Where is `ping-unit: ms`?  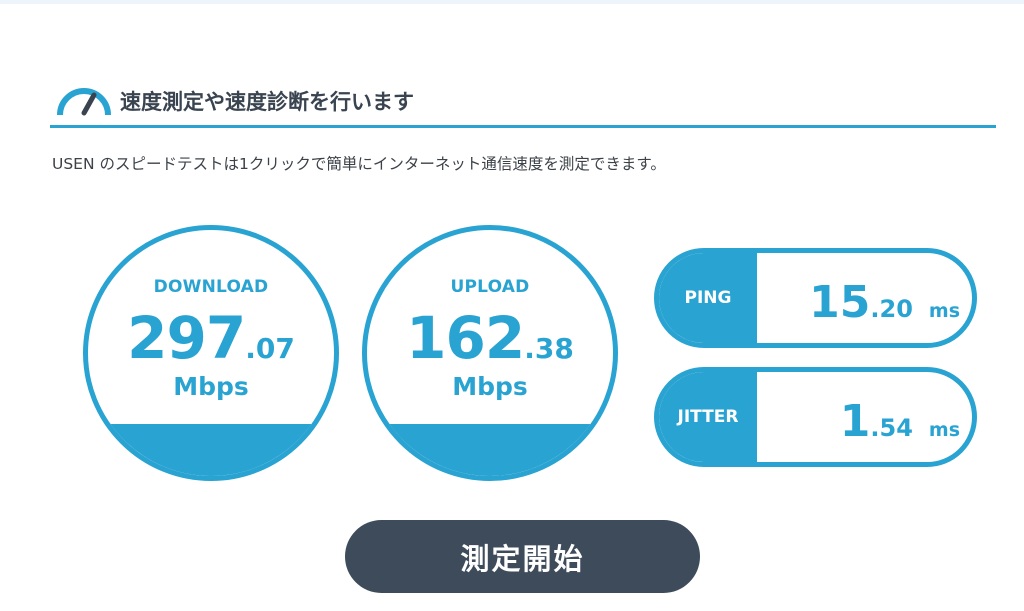
ping-unit: ms is located at coordinates (944, 311).